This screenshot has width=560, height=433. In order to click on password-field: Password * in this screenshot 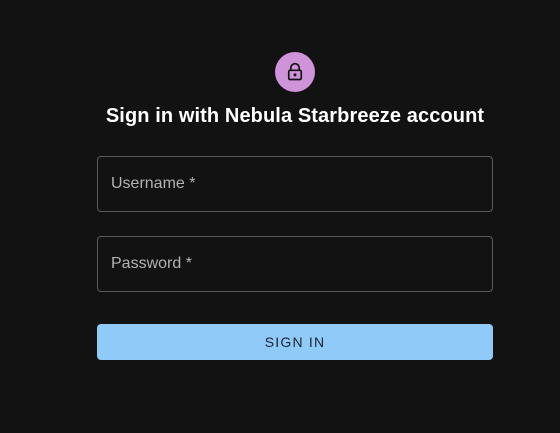, I will do `click(295, 264)`.